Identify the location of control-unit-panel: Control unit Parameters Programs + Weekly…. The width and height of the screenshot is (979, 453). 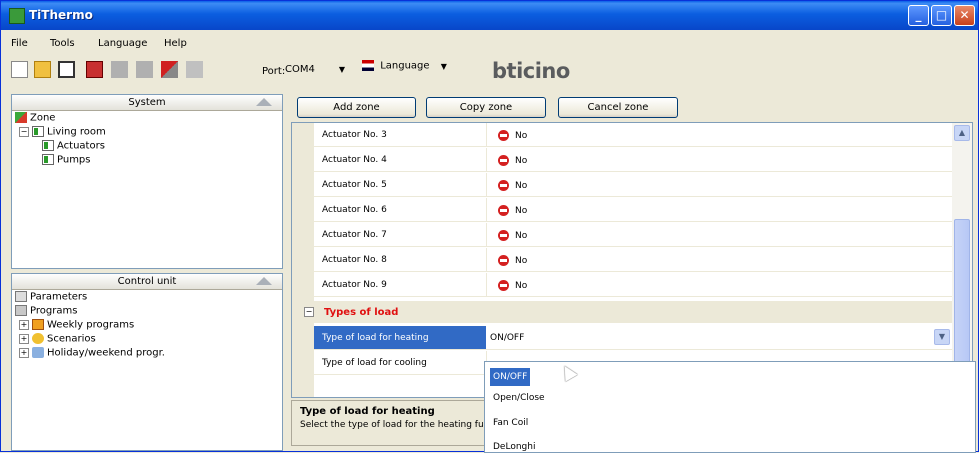
(147, 362).